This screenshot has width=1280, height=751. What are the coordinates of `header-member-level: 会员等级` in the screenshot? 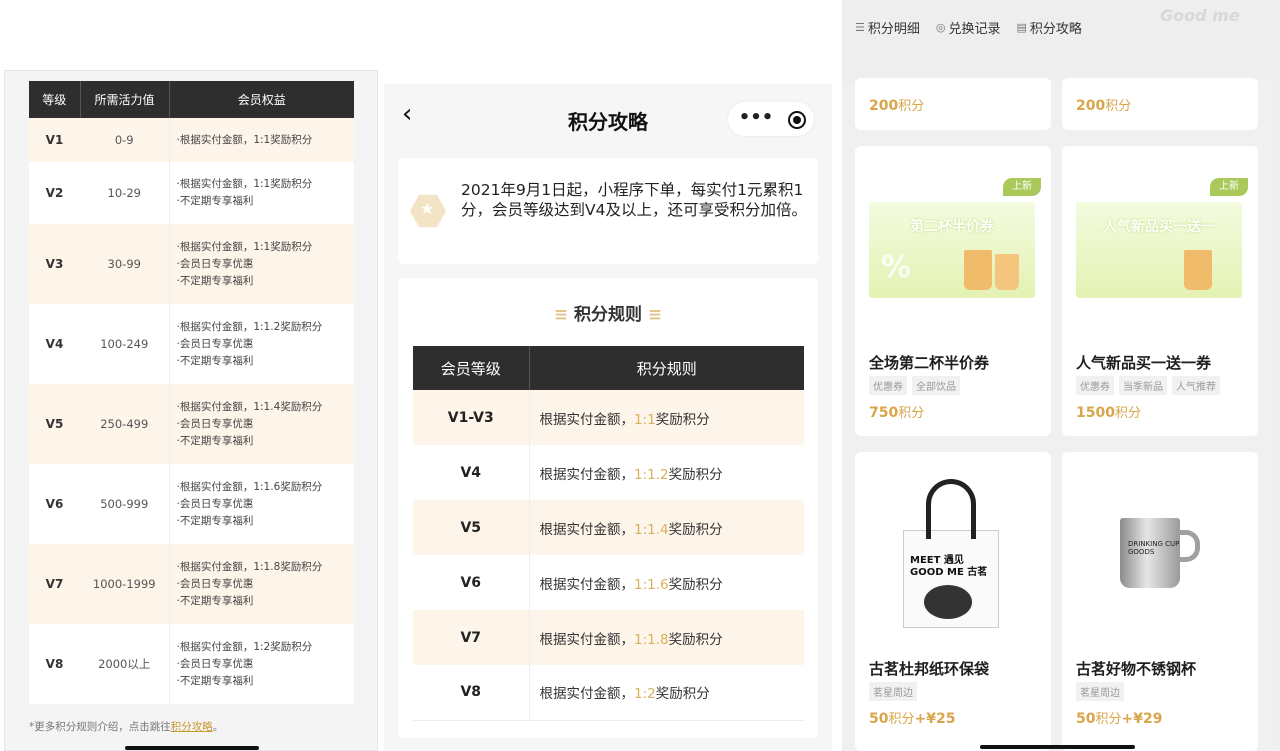 It's located at (471, 368).